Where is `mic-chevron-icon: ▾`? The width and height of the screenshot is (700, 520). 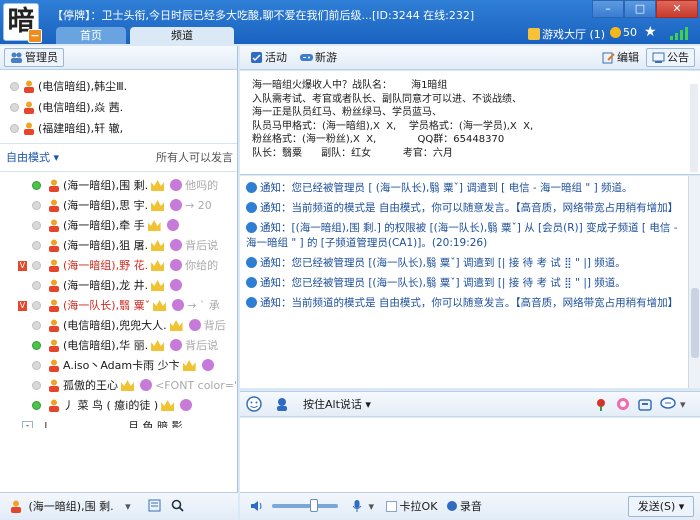
mic-chevron-icon: ▾ is located at coordinates (372, 506).